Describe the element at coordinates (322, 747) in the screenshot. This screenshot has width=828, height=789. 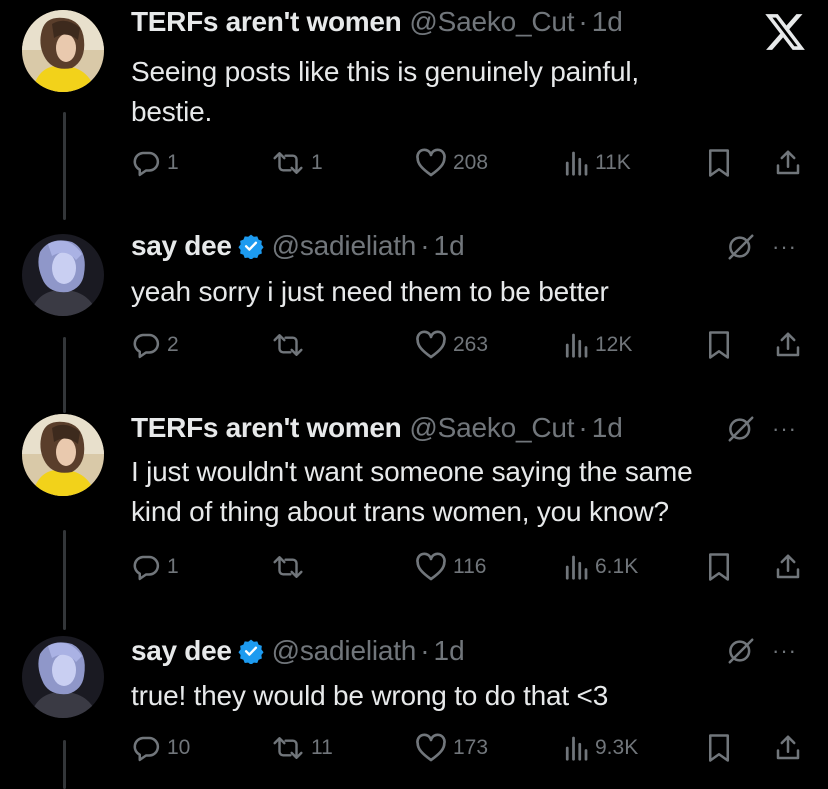
I see `repost-count: 11` at that location.